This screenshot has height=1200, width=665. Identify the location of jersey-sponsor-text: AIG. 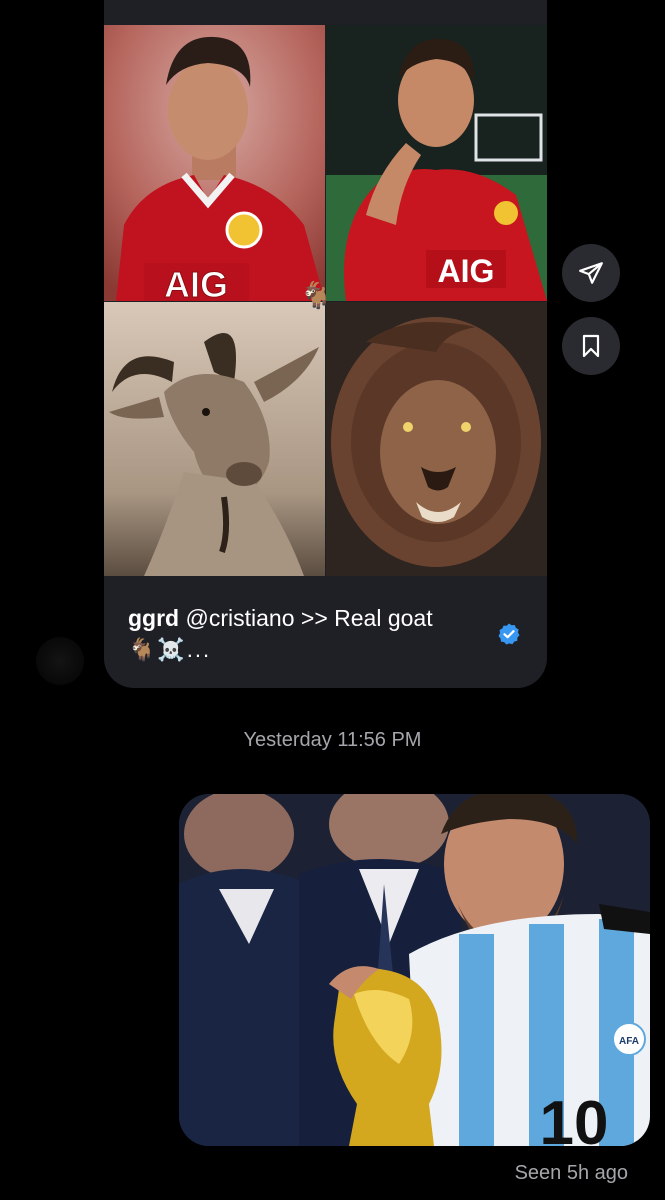
(196, 282).